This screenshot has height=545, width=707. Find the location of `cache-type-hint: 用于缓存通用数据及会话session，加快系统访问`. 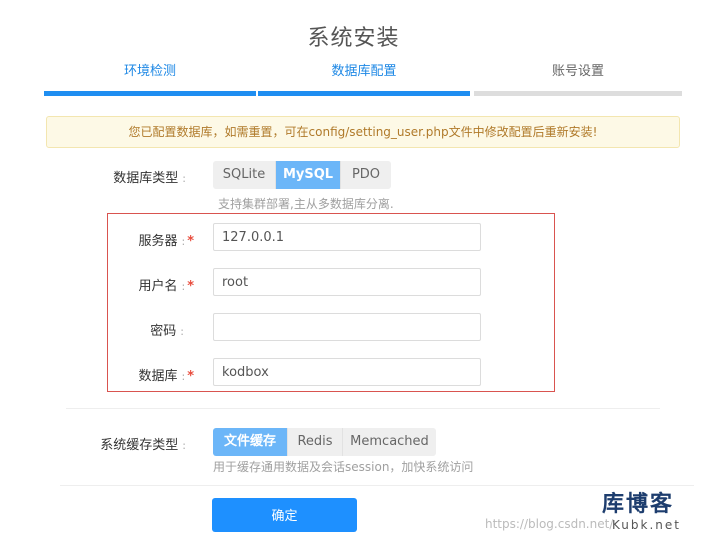

cache-type-hint: 用于缓存通用数据及会话session，加快系统访问 is located at coordinates (343, 467).